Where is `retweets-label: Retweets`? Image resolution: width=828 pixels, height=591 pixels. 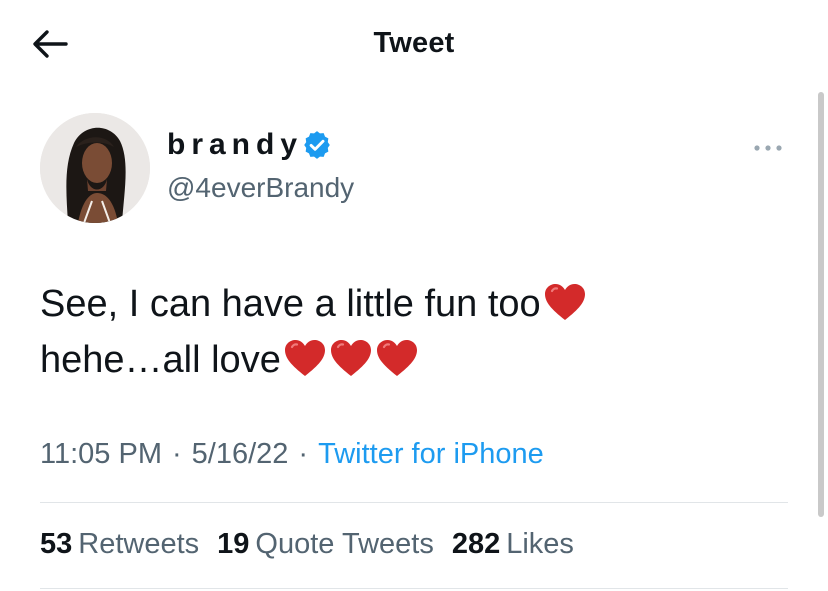 retweets-label: Retweets is located at coordinates (139, 544).